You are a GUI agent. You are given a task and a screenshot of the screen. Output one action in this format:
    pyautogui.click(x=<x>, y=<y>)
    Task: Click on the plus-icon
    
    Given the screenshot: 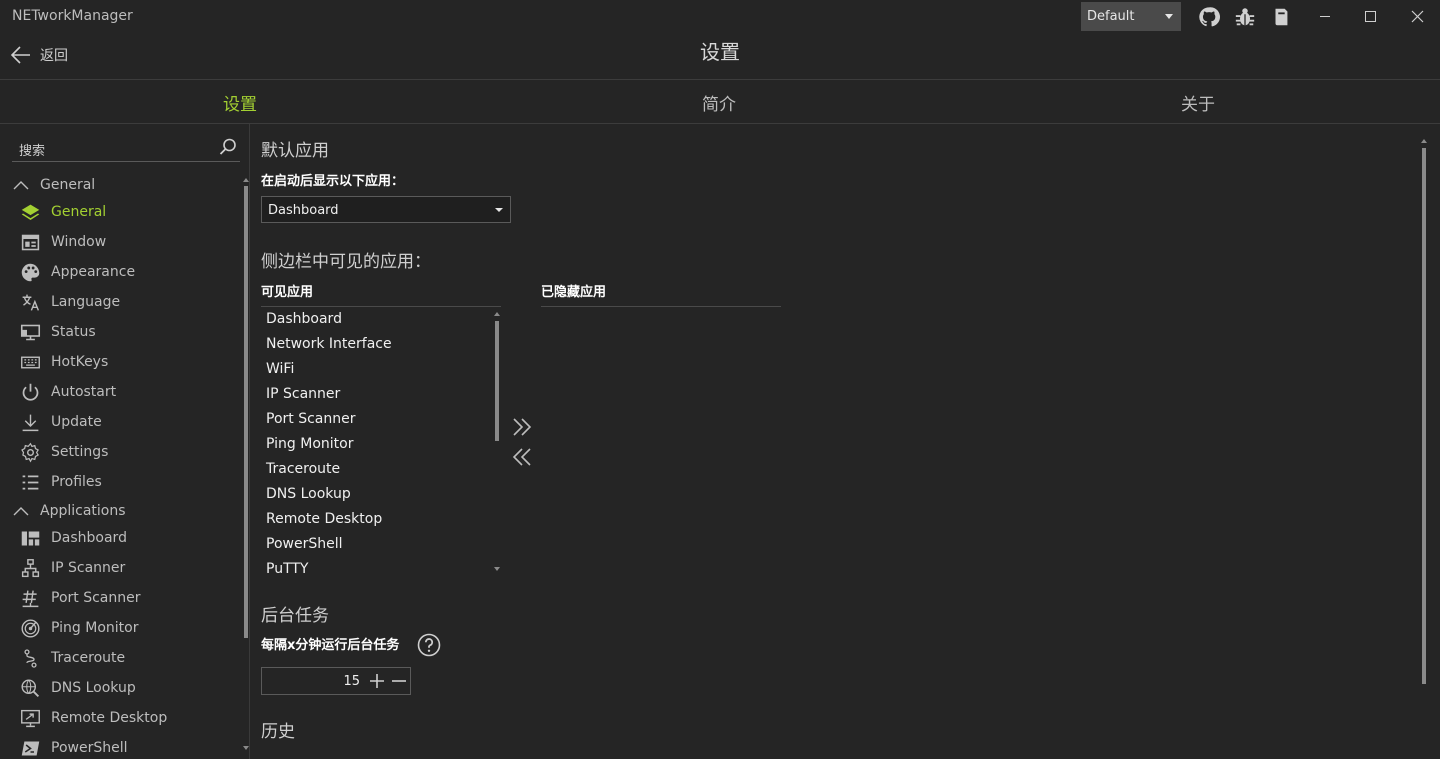 What is the action you would take?
    pyautogui.click(x=377, y=681)
    